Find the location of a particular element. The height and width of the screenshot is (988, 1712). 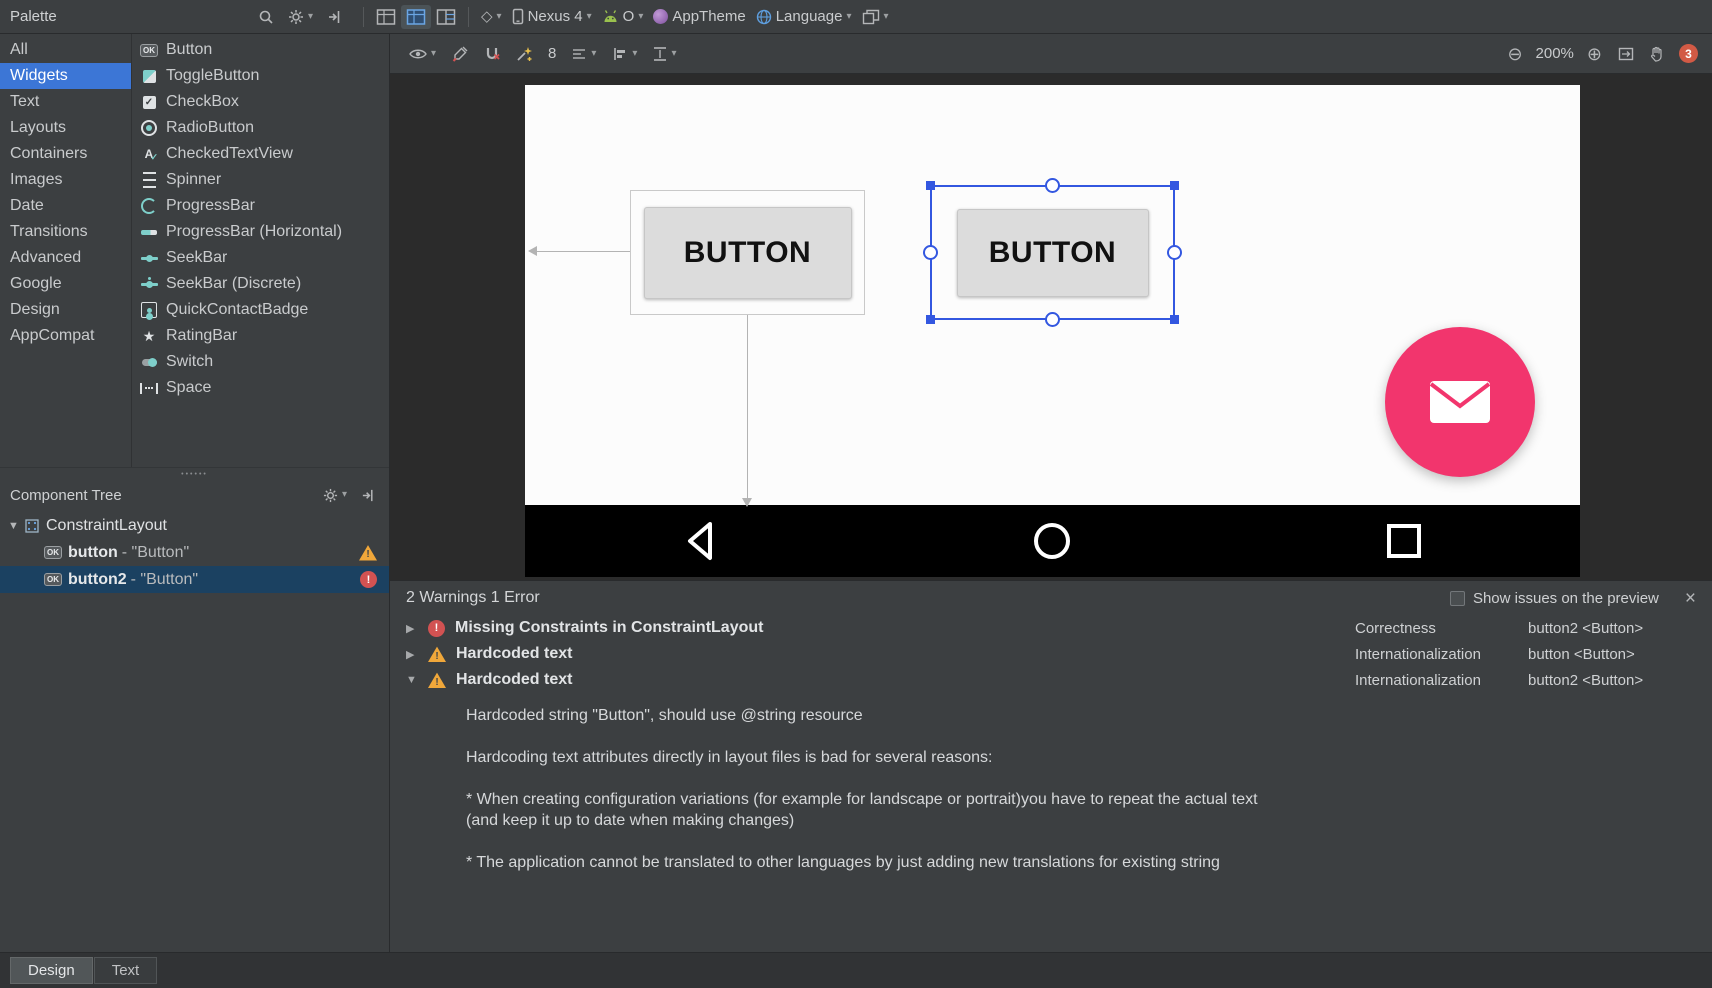

palette-category: Layouts is located at coordinates (65, 128).